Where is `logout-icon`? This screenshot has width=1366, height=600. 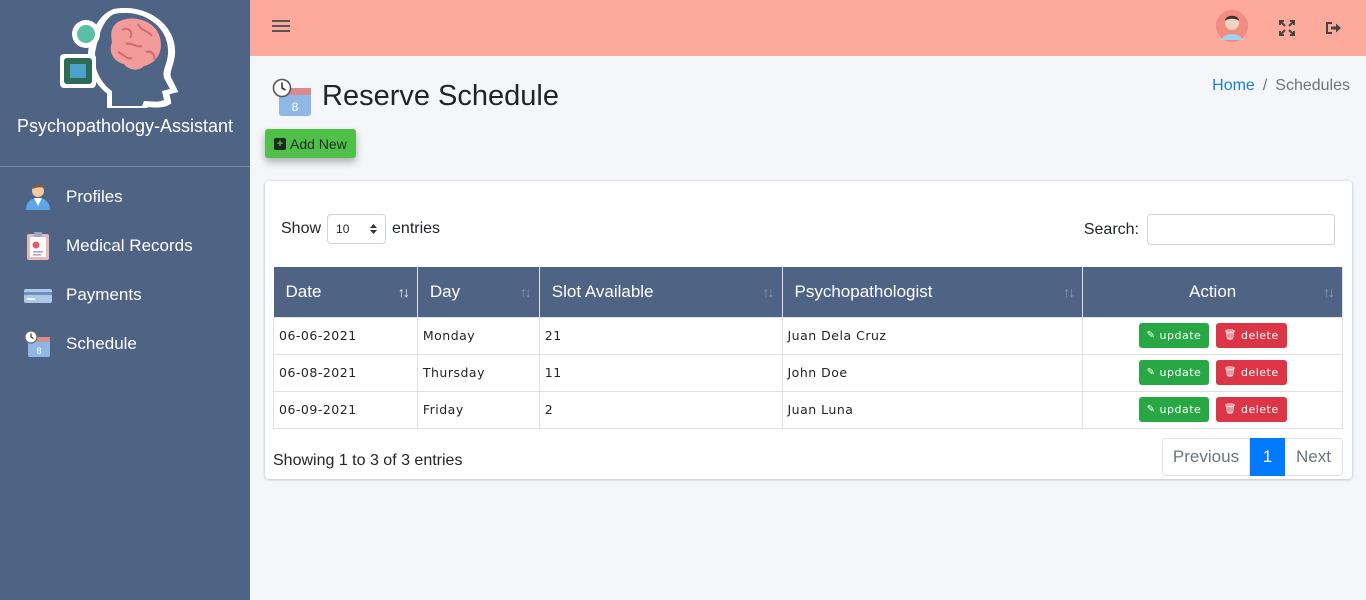 logout-icon is located at coordinates (1333, 28).